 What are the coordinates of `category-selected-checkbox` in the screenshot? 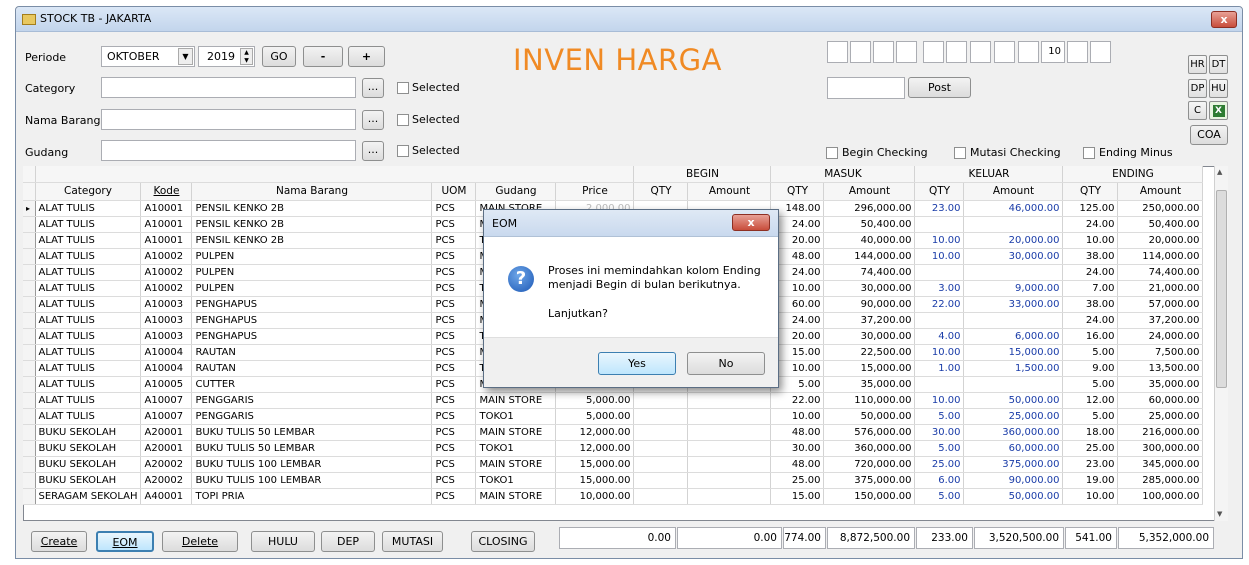 It's located at (403, 88).